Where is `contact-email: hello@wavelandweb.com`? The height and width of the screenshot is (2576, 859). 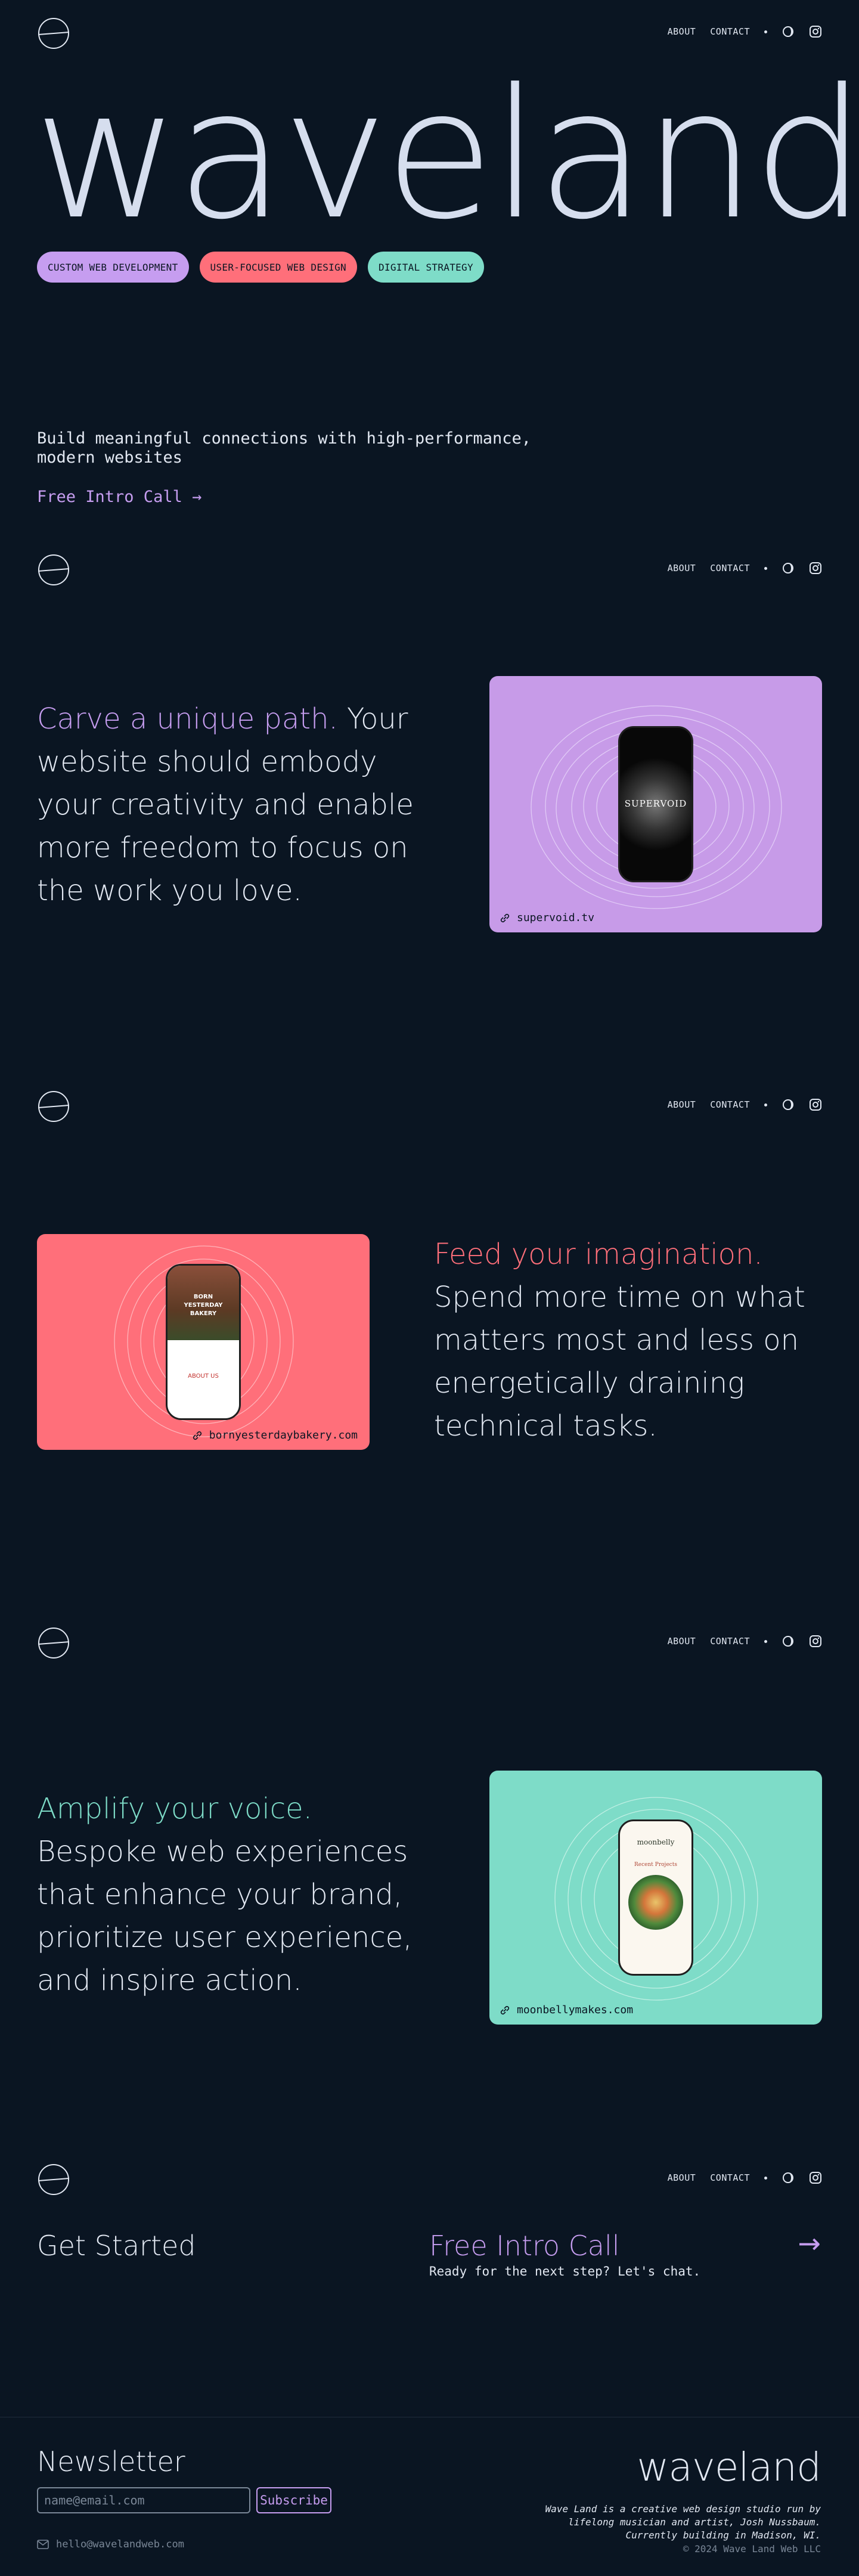 contact-email: hello@wavelandweb.com is located at coordinates (110, 2544).